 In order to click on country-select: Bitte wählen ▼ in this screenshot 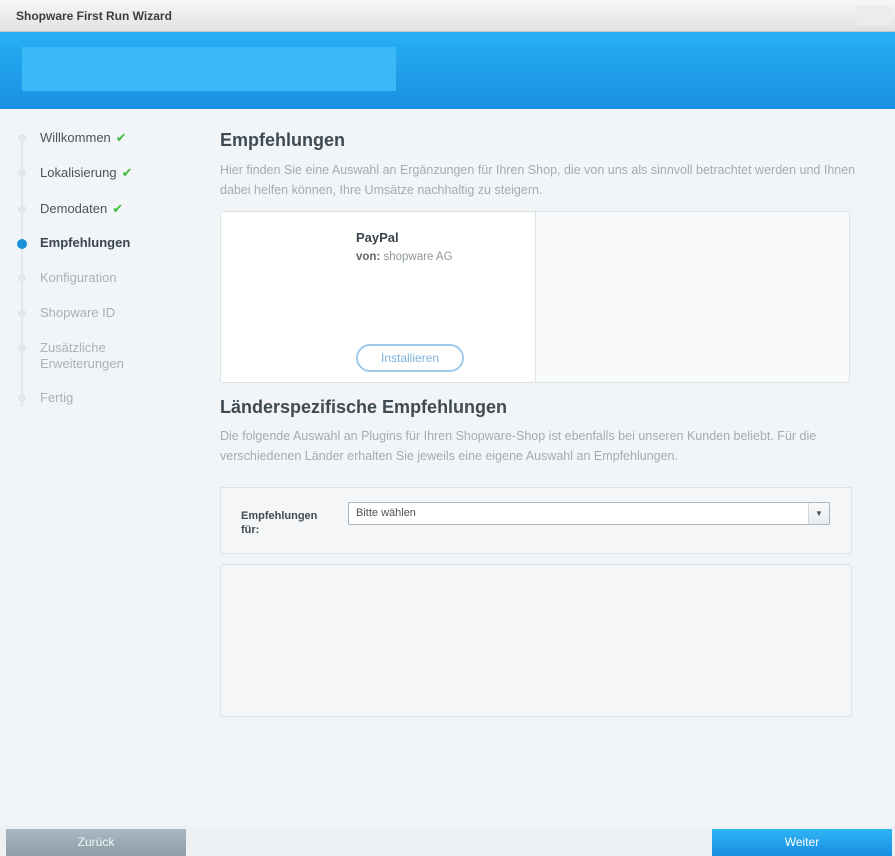, I will do `click(589, 513)`.